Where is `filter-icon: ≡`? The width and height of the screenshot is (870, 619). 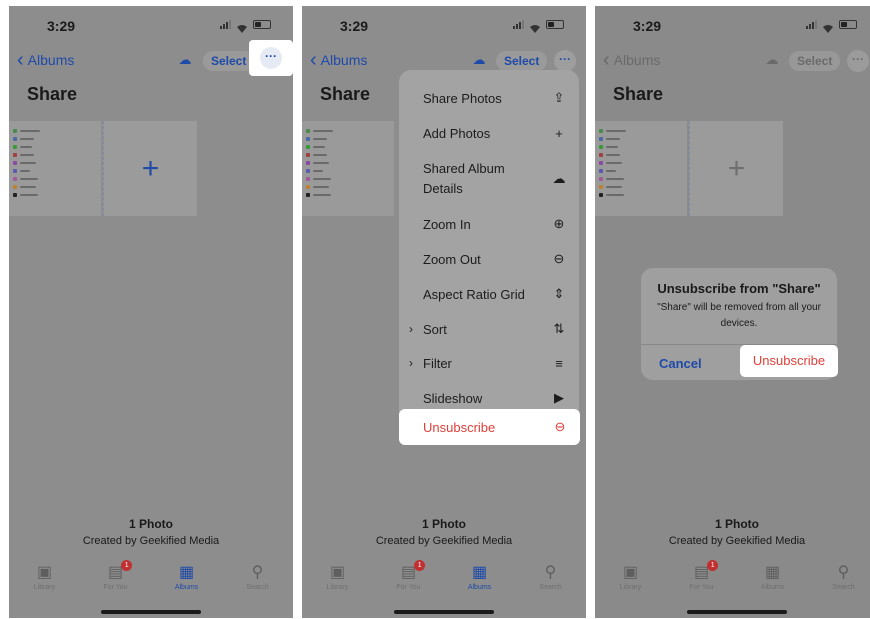
filter-icon: ≡ is located at coordinates (559, 363).